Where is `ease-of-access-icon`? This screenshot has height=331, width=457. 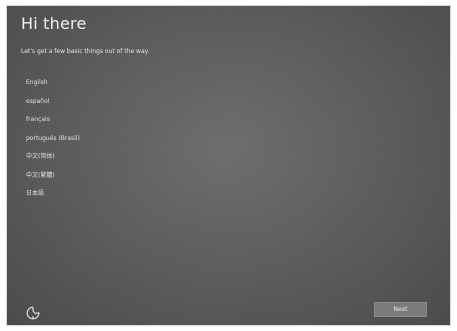 ease-of-access-icon is located at coordinates (33, 313).